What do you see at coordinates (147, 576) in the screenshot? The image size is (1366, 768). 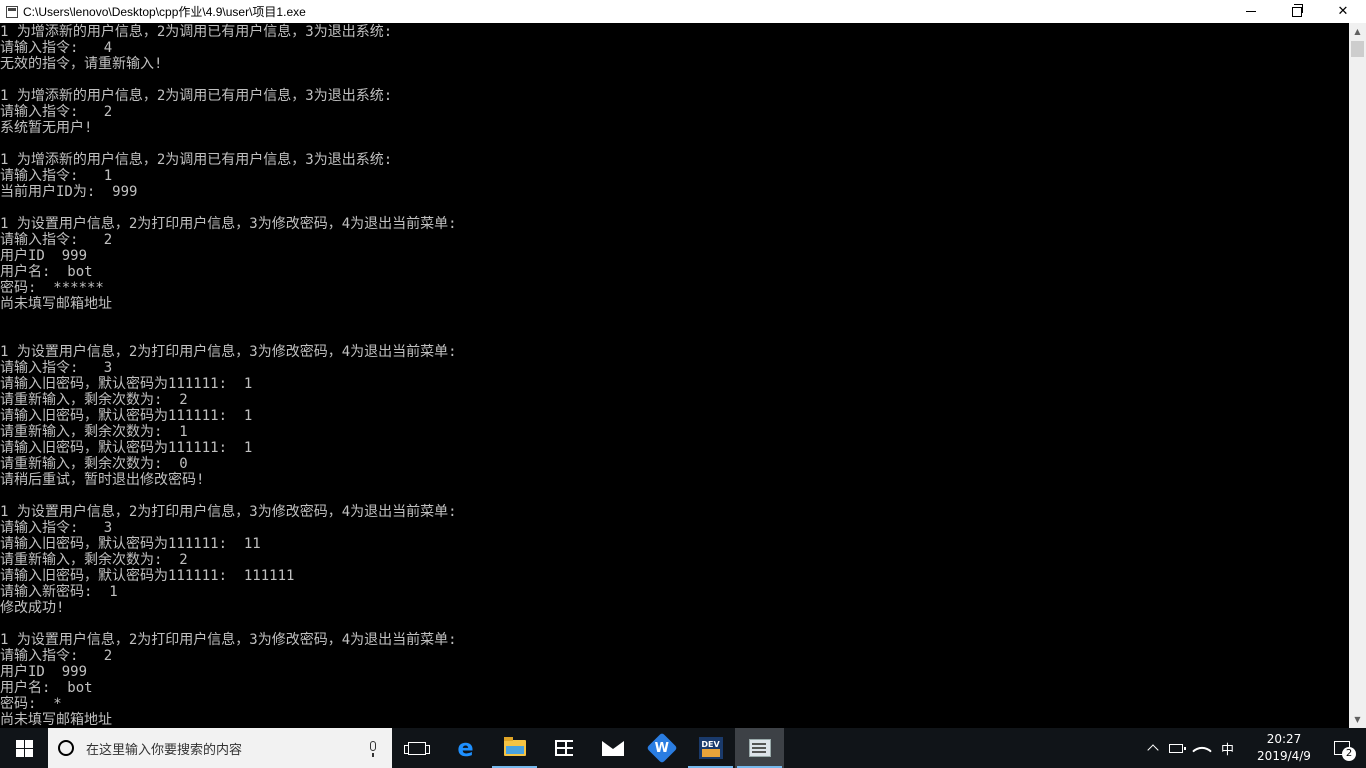 I see `console-line: 请输入旧密码，默认密码为111111: 111111` at bounding box center [147, 576].